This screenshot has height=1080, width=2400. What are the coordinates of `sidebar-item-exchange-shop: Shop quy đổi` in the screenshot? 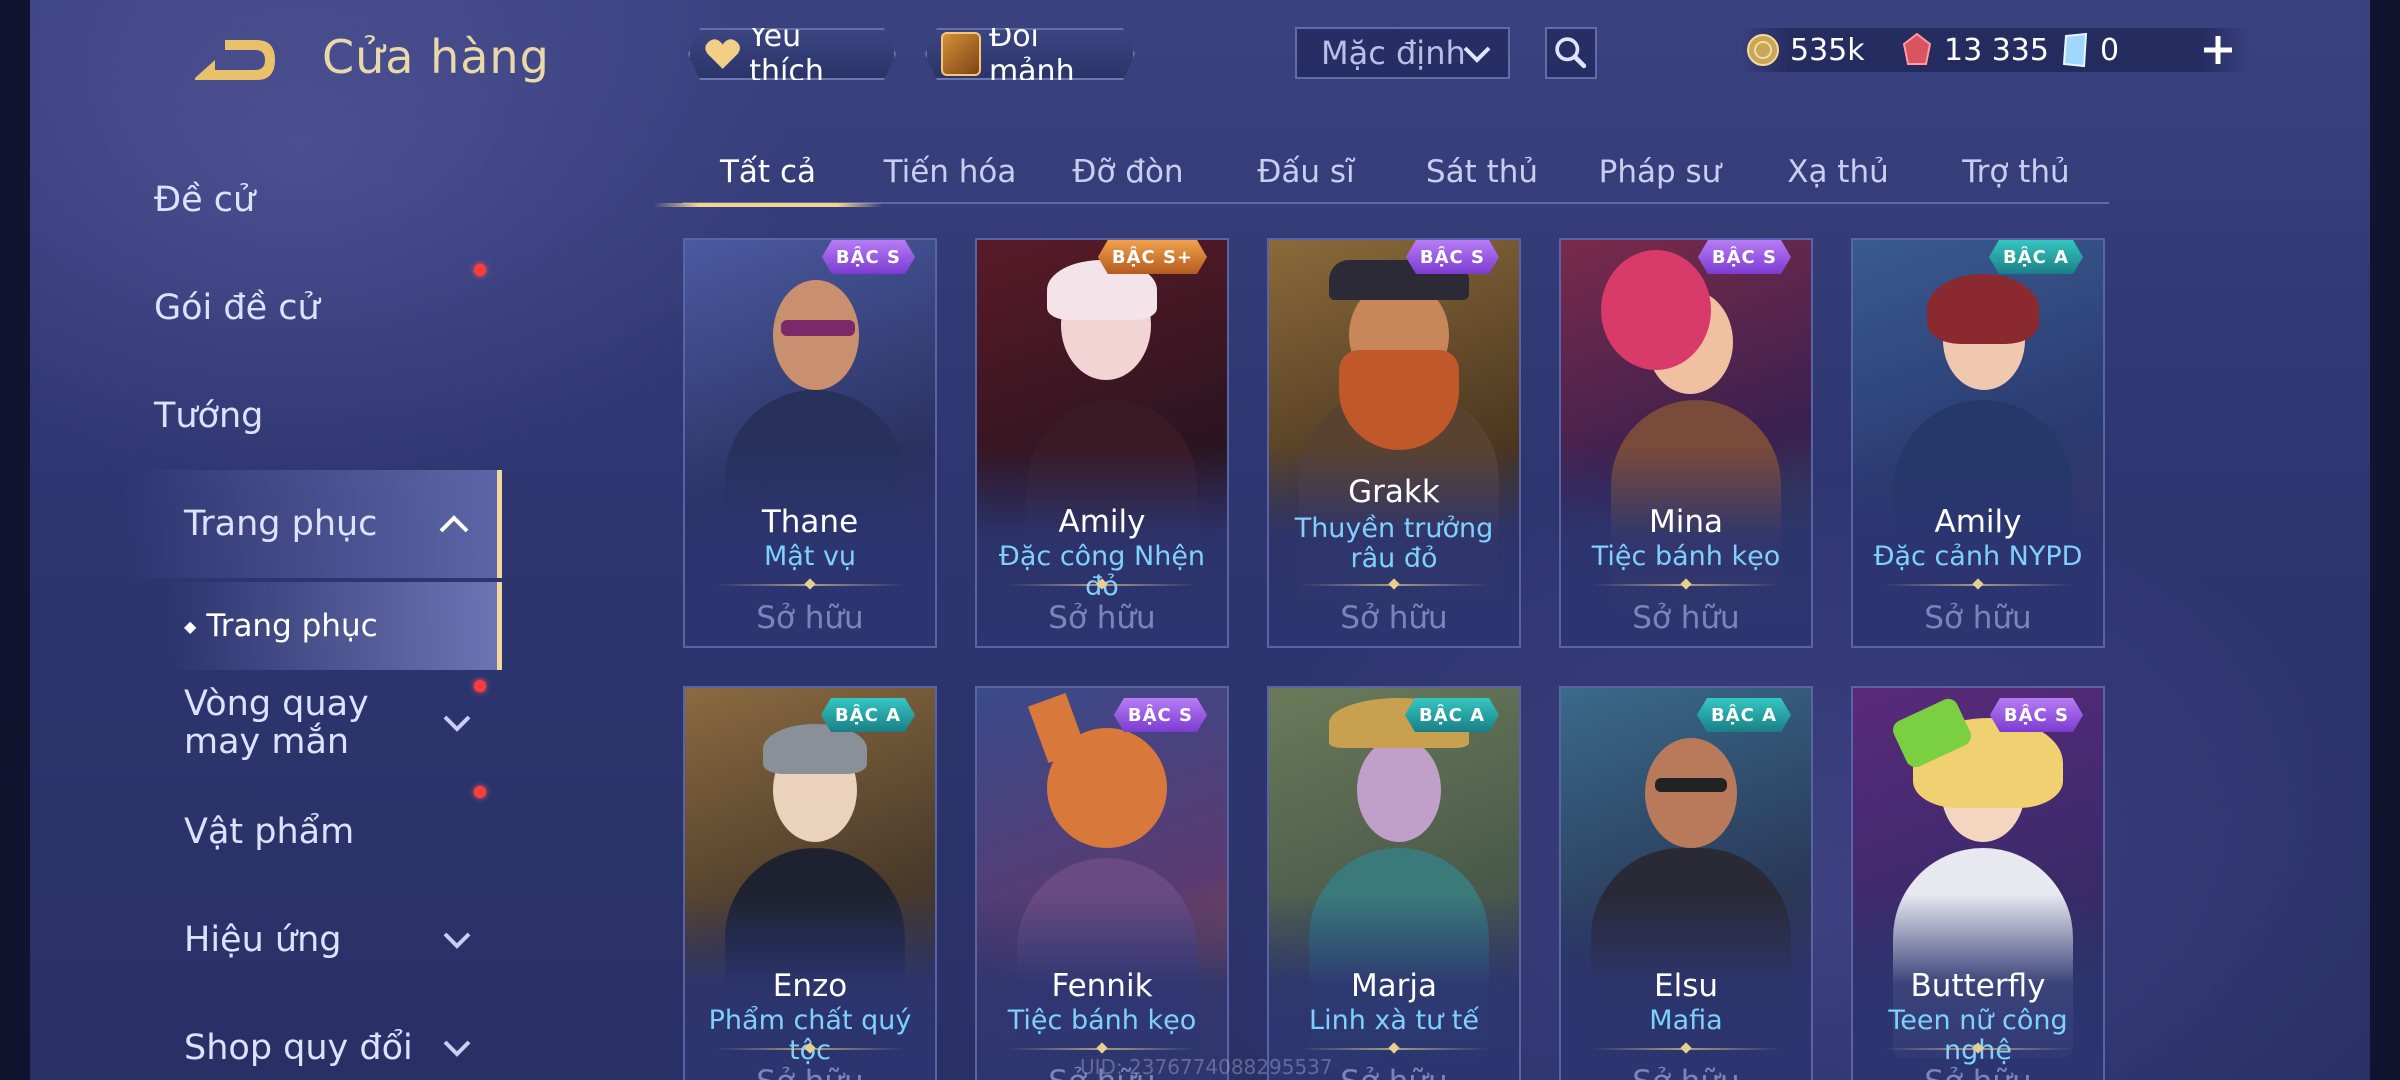 It's located at (266, 1037).